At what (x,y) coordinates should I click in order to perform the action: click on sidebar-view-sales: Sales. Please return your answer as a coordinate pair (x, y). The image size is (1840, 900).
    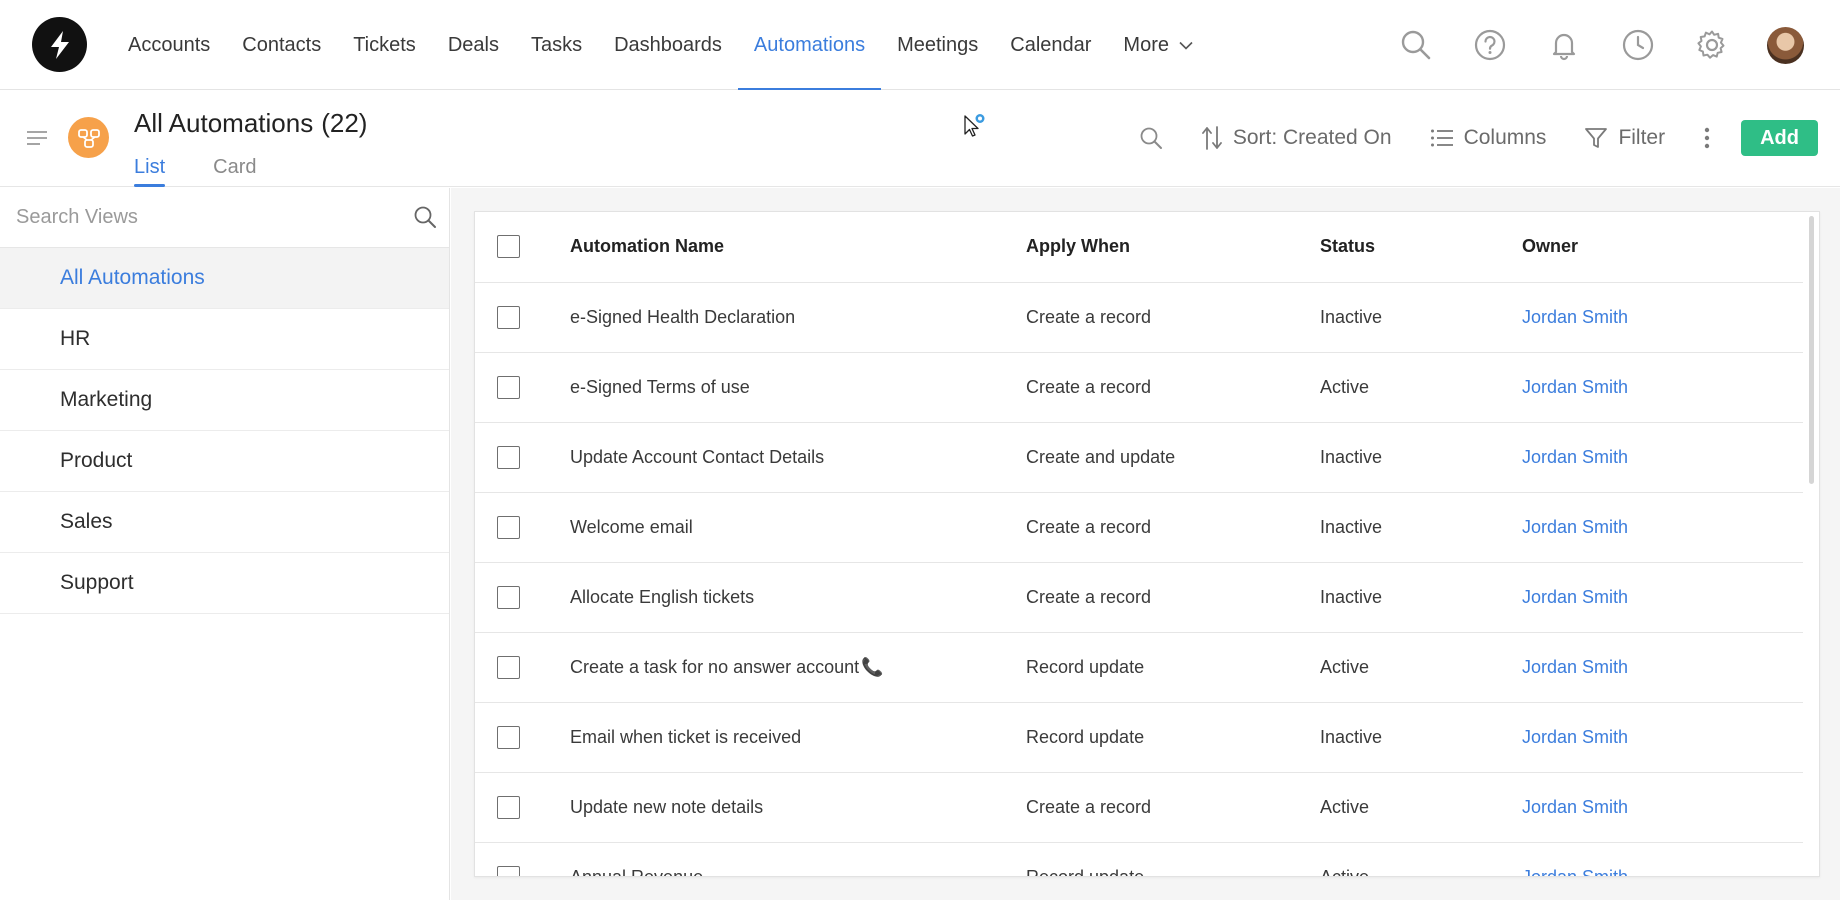
    Looking at the image, I should click on (224, 522).